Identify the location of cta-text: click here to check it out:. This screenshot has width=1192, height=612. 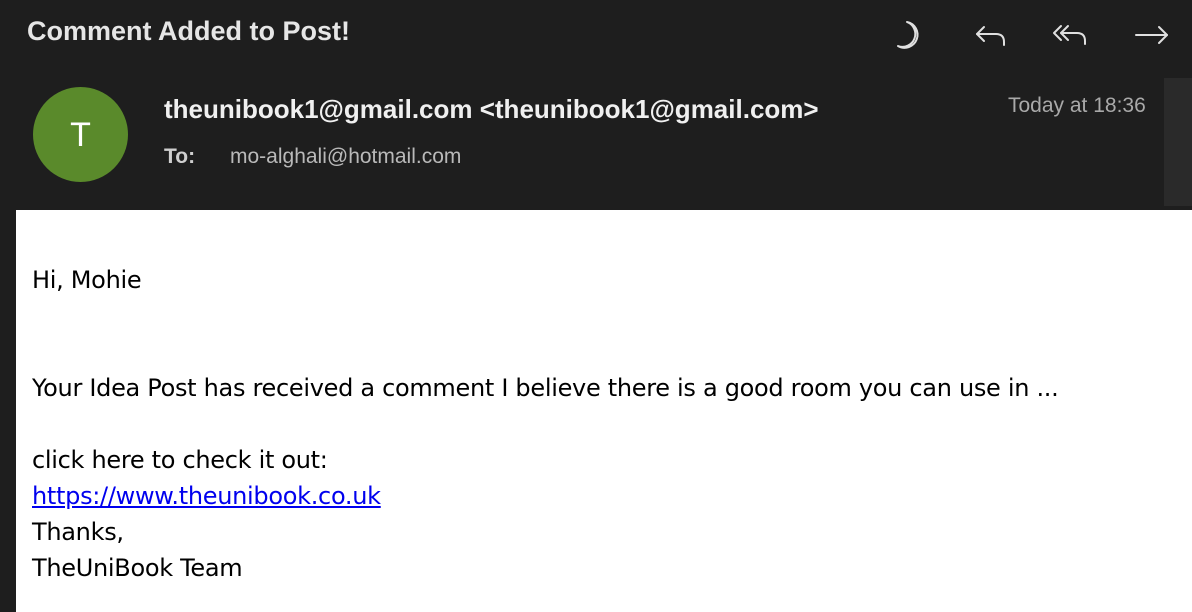
(180, 460).